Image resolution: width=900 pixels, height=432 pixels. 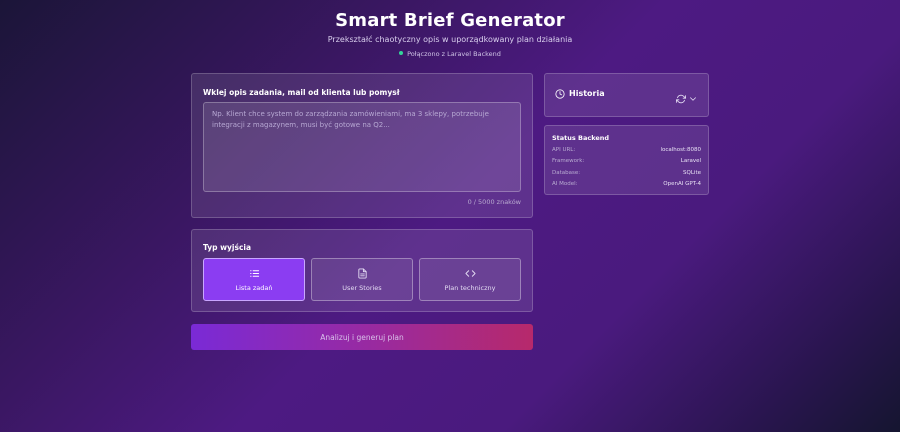 I want to click on connection-status-text: Połączono z Laravel Backend, so click(x=454, y=54).